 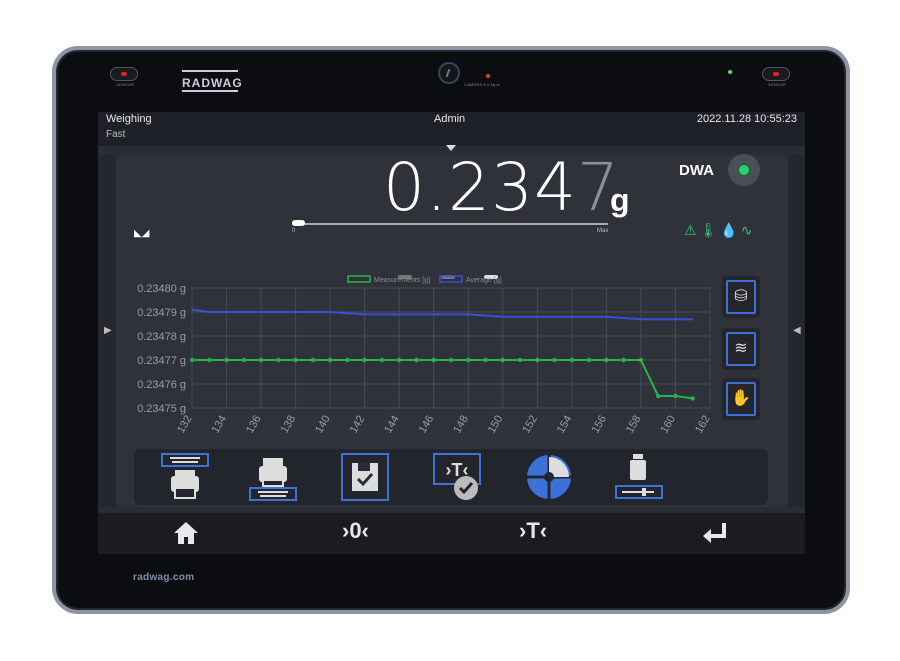 What do you see at coordinates (482, 84) in the screenshot?
I see `camera-label: CAMERA 8.0 Mpix` at bounding box center [482, 84].